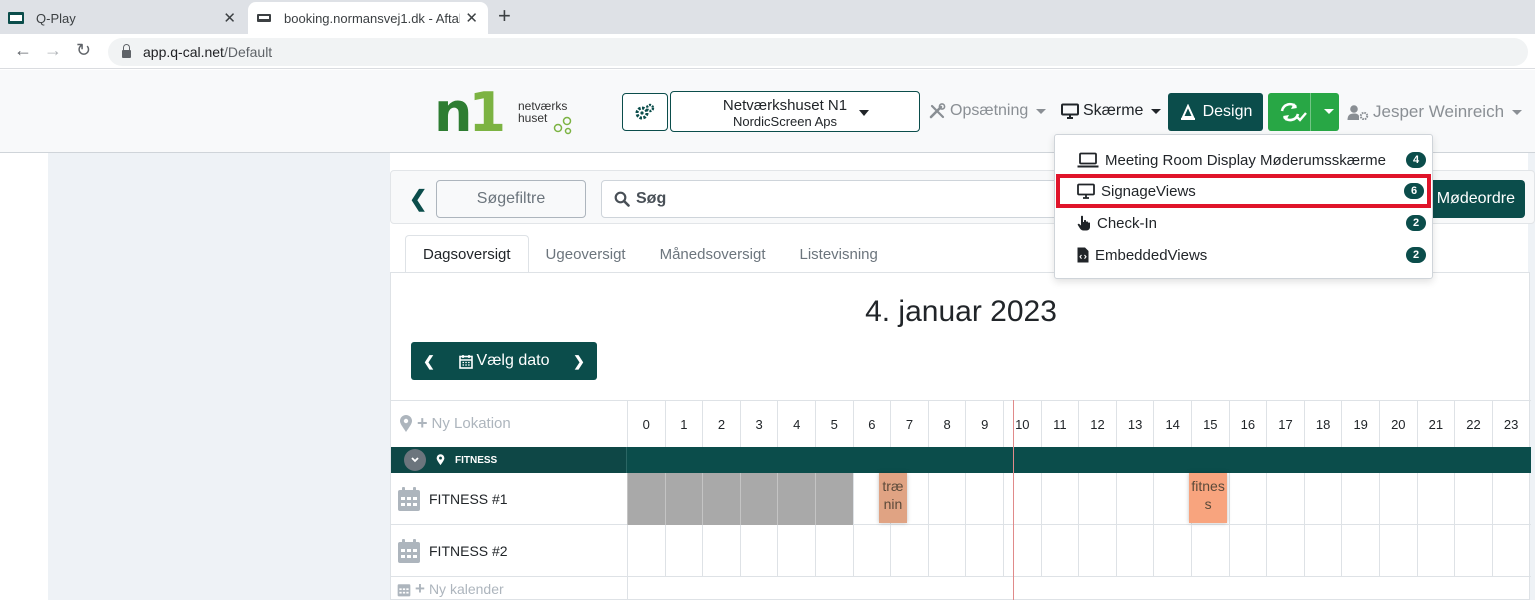 This screenshot has width=1535, height=600. What do you see at coordinates (1059, 424) in the screenshot?
I see `hour-label: 11` at bounding box center [1059, 424].